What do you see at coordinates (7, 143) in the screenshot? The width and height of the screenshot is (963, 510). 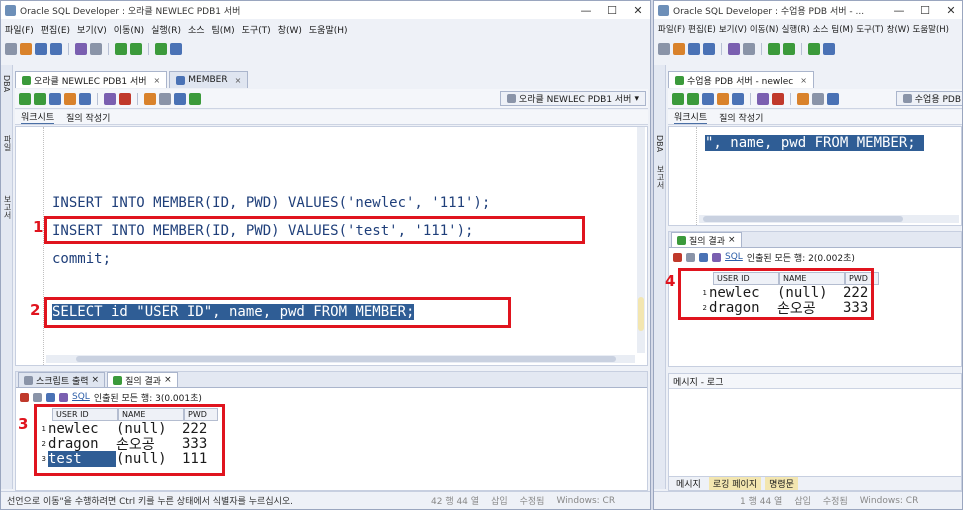 I see `side-label-files: 파일` at bounding box center [7, 143].